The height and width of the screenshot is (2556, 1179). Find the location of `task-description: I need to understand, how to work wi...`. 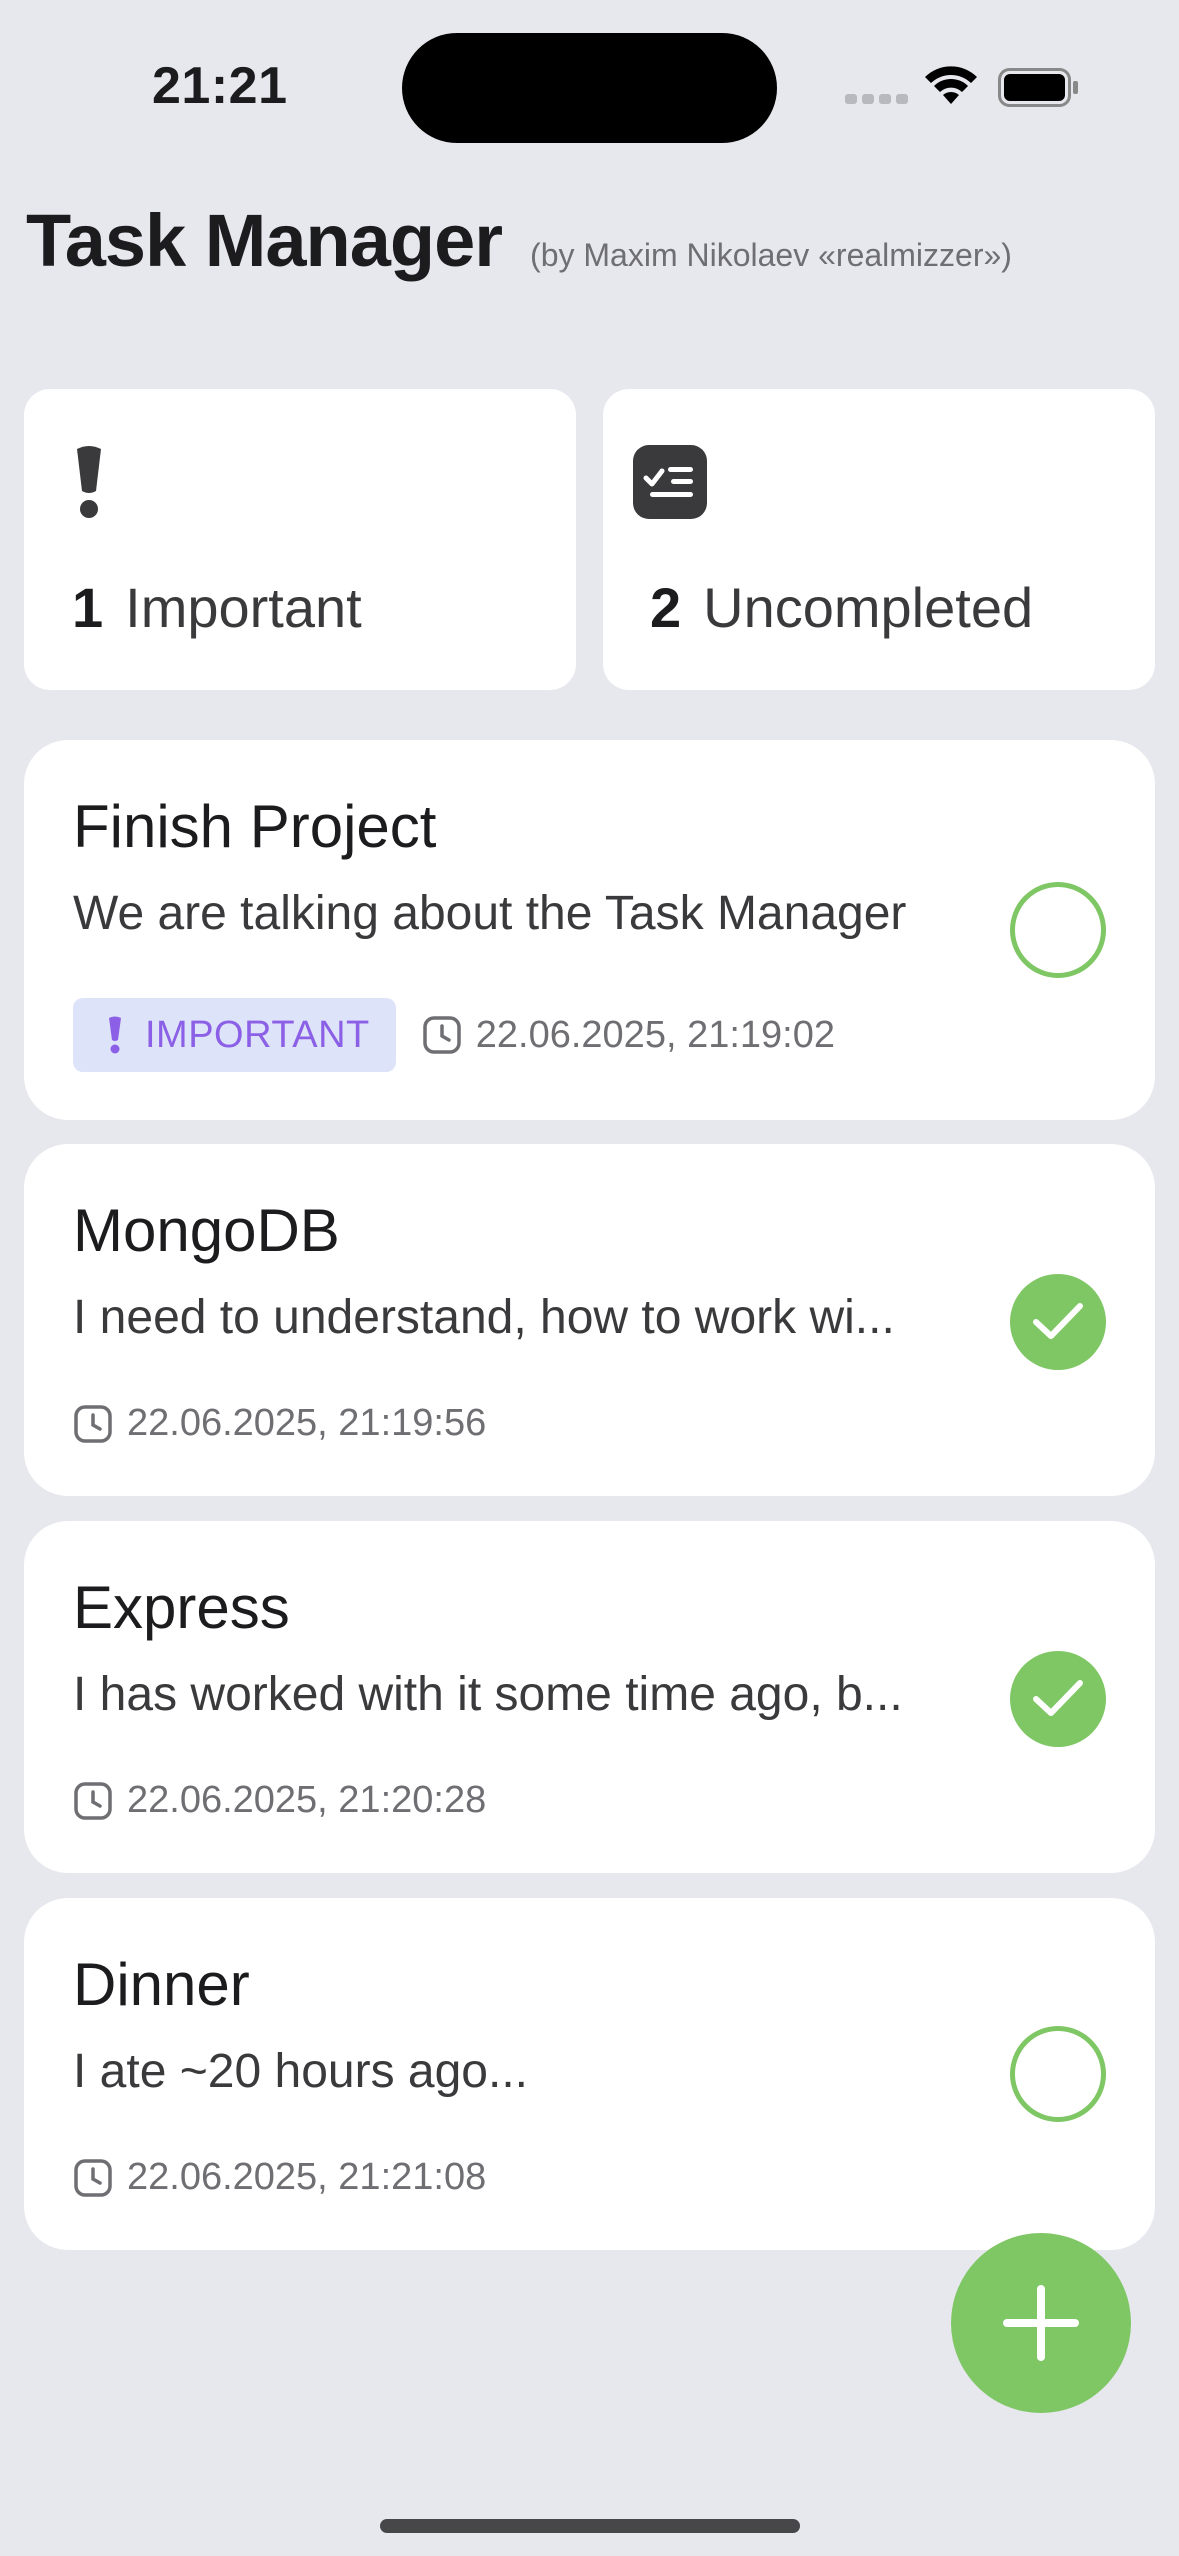

task-description: I need to understand, how to work wi... is located at coordinates (484, 1317).